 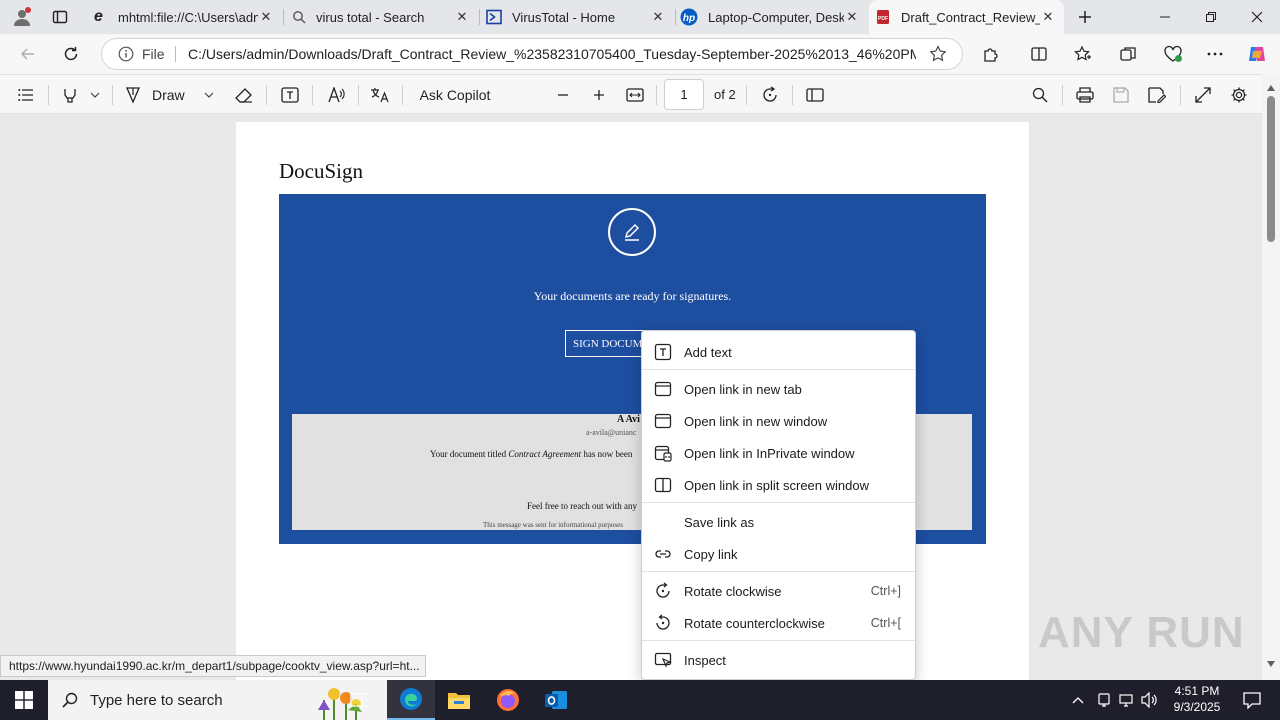 I want to click on tab-draft-contract: PDF Draft_Contract_Review_#2358 ✕, so click(x=966, y=17).